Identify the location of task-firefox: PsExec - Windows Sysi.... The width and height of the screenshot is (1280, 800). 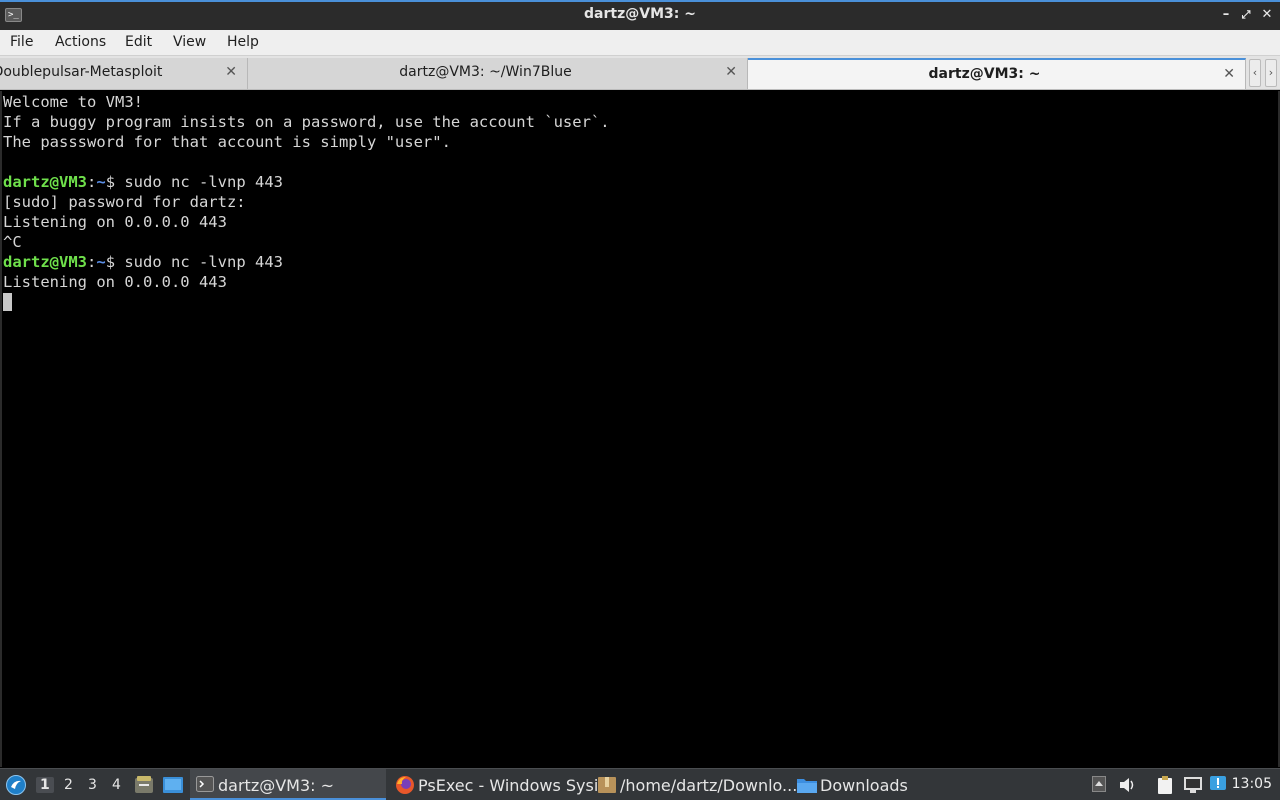
(502, 784).